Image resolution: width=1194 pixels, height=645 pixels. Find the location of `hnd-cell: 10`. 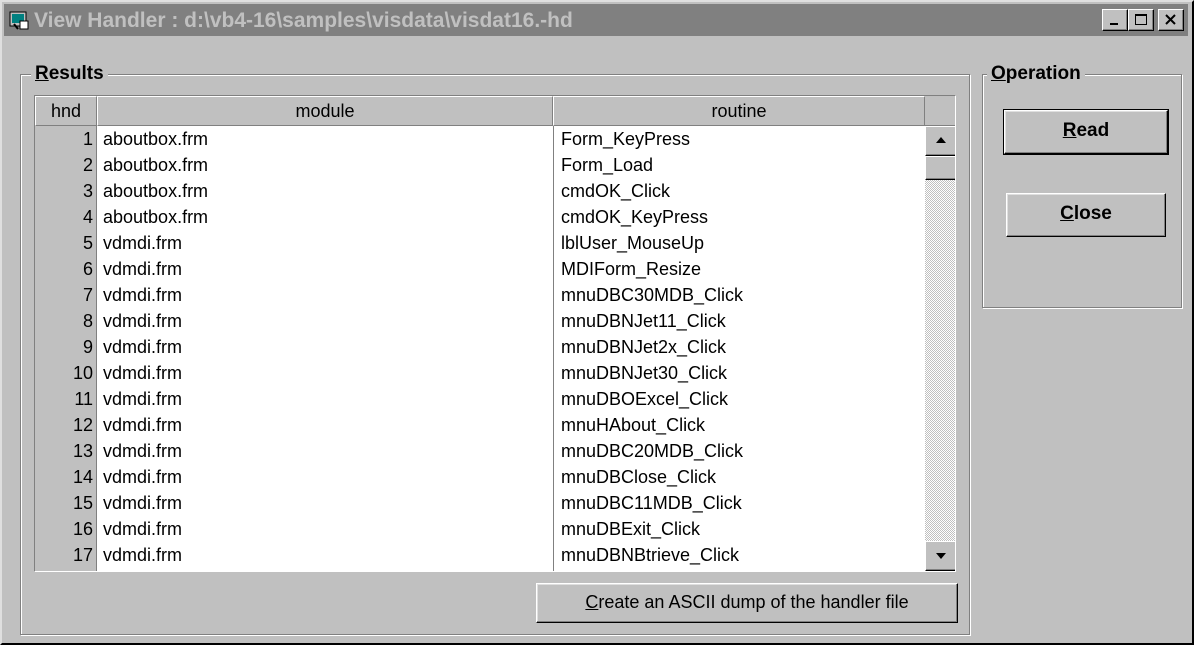

hnd-cell: 10 is located at coordinates (82, 373).